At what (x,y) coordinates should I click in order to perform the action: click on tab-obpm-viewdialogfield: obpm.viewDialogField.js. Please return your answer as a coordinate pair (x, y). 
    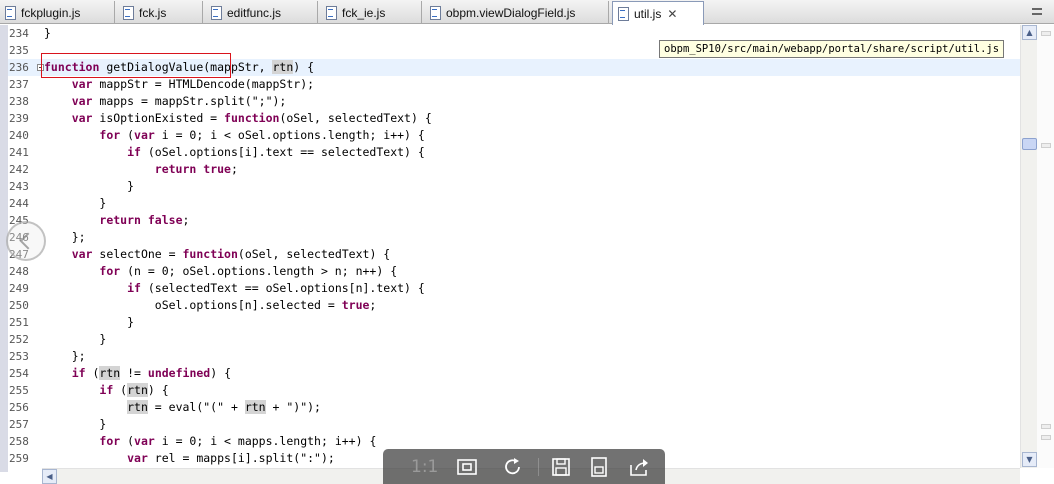
    Looking at the image, I should click on (517, 12).